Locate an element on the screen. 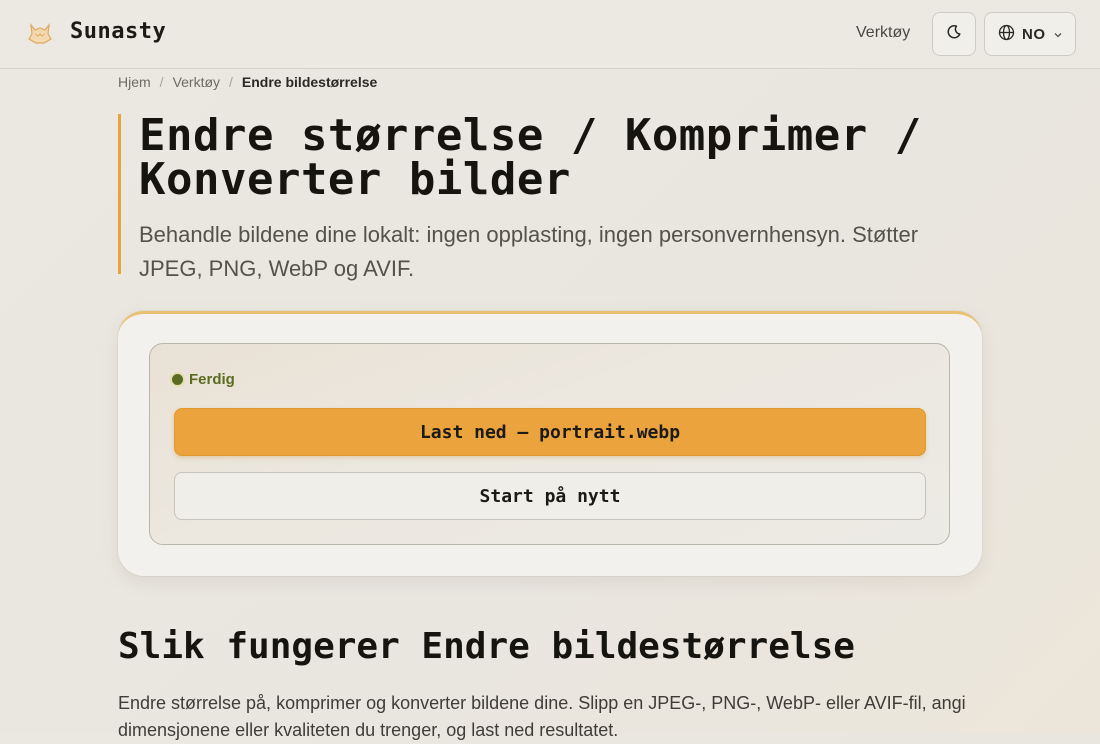 This screenshot has width=1100, height=744. breadcrumb-current: Endre bildestørrelse is located at coordinates (309, 82).